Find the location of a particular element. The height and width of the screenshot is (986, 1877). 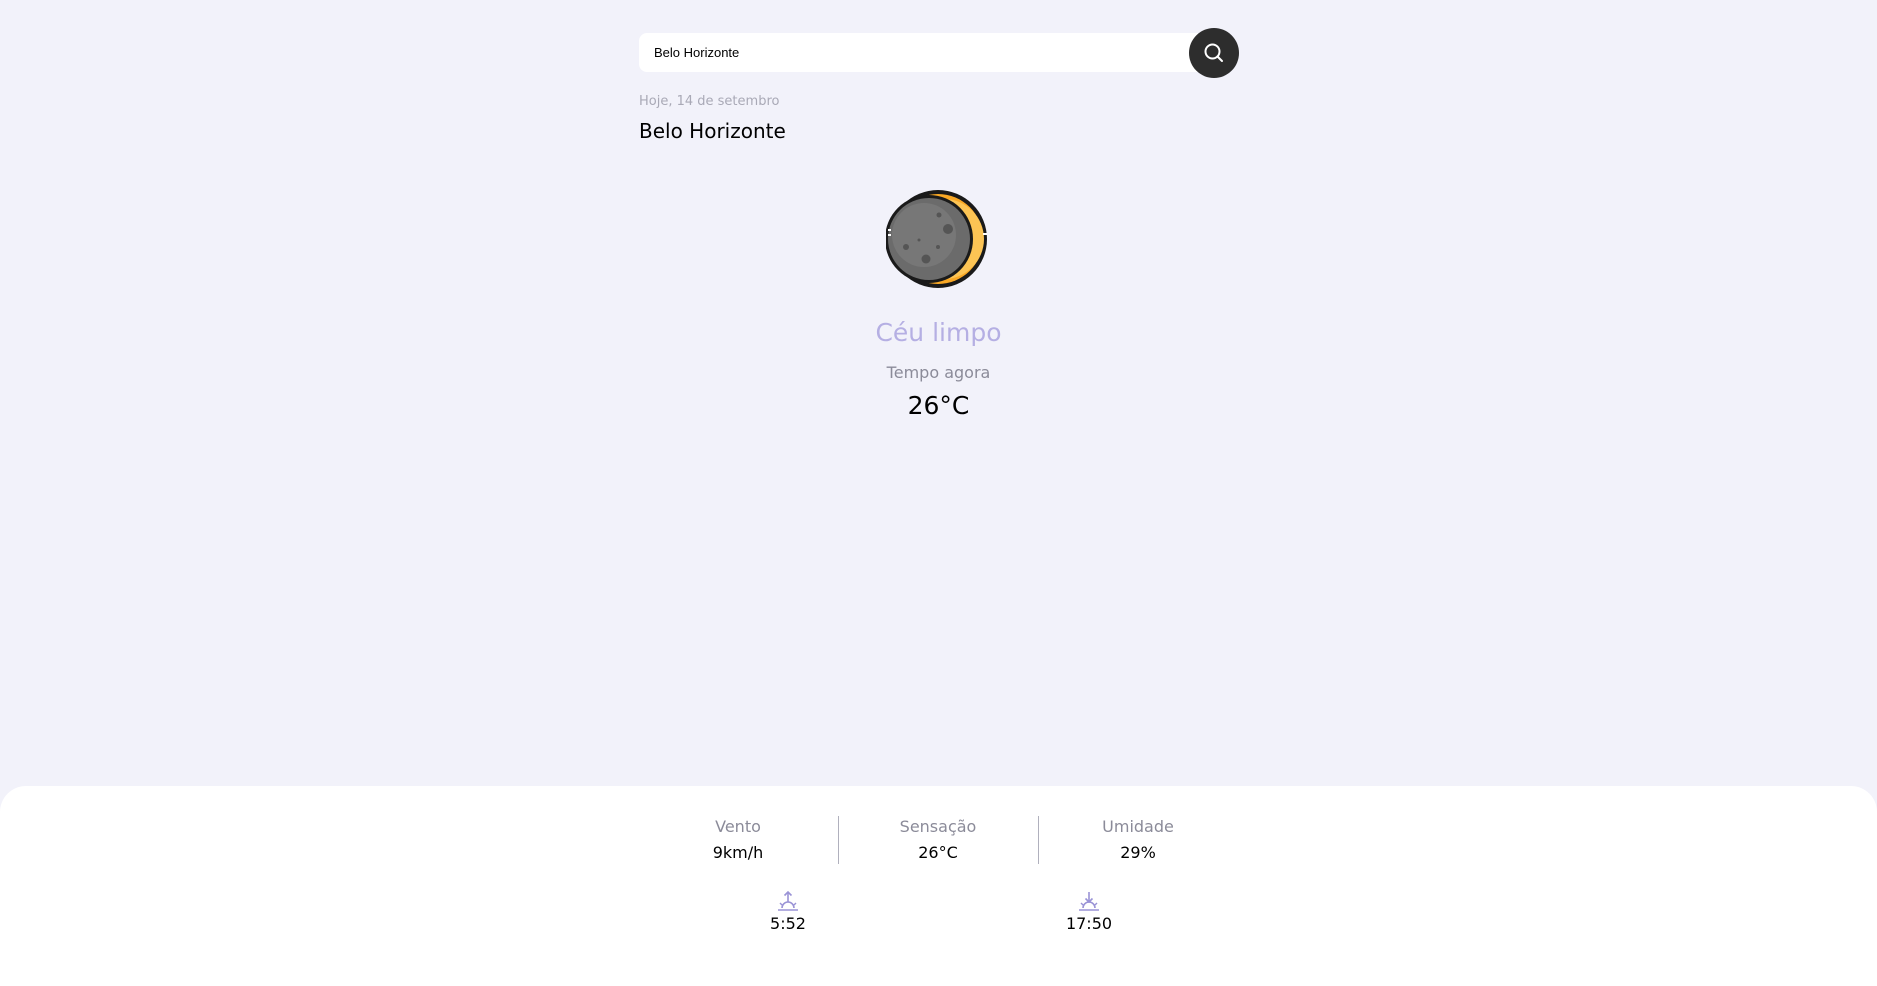

sunset: 17:50 is located at coordinates (1089, 911).